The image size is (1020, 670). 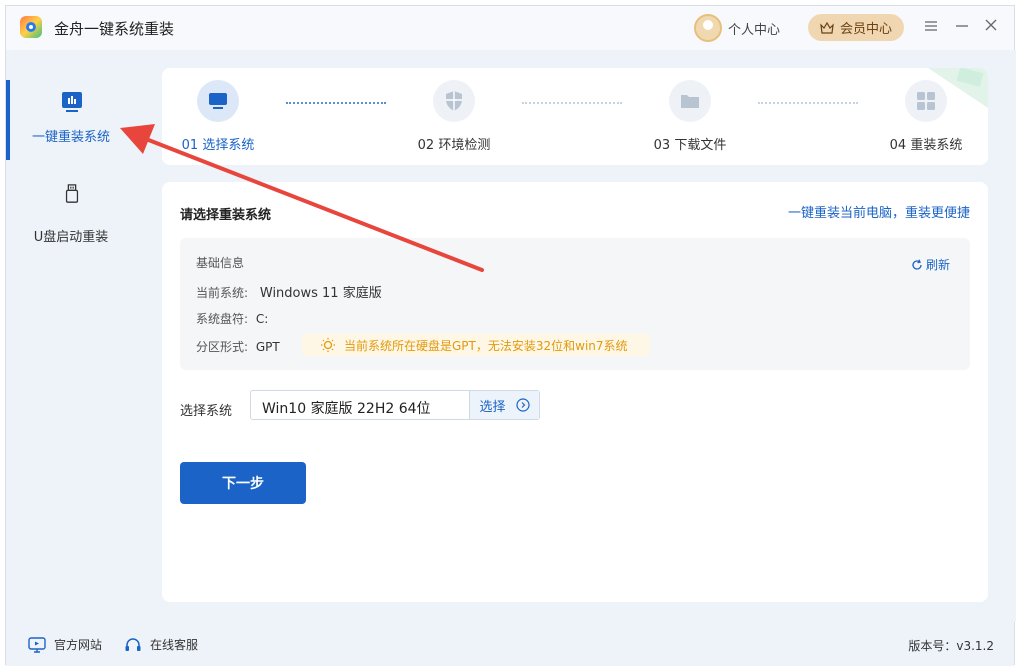 I want to click on refresh-label: 刷新, so click(x=937, y=265).